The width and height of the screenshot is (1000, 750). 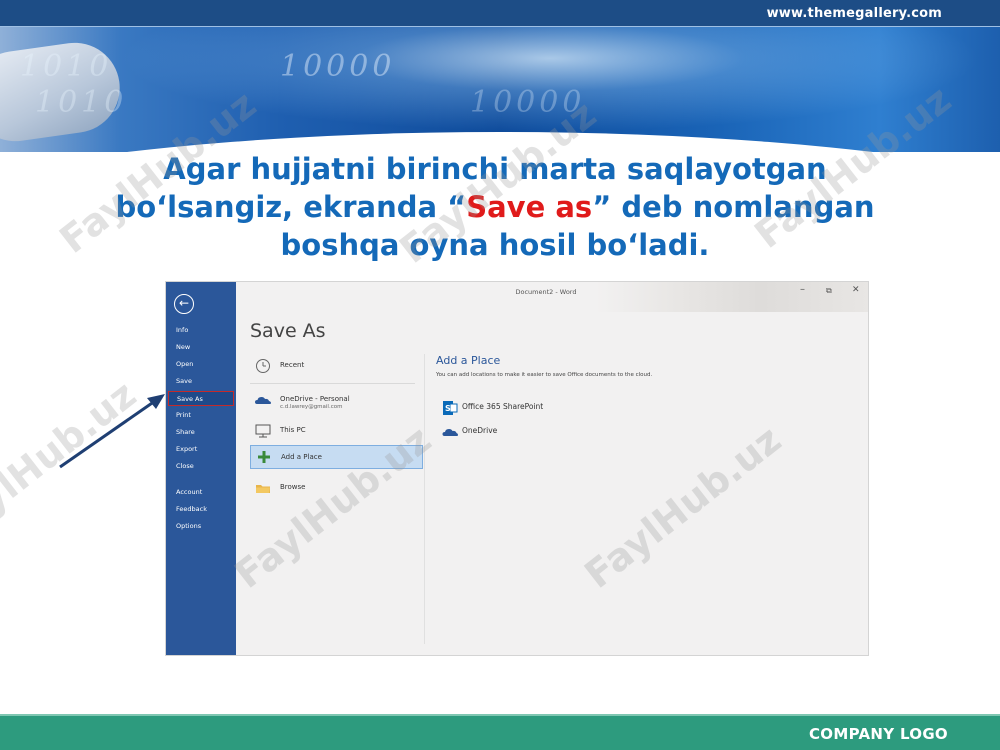 I want to click on pointer-arrow, so click(x=112, y=431).